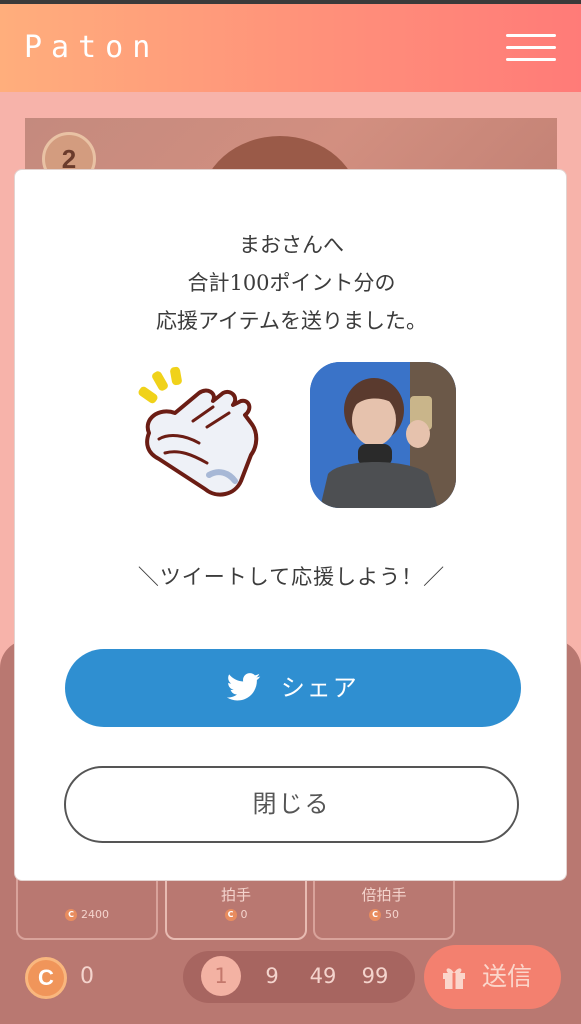  Describe the element at coordinates (198, 431) in the screenshot. I see `clapping-hands-icon` at that location.